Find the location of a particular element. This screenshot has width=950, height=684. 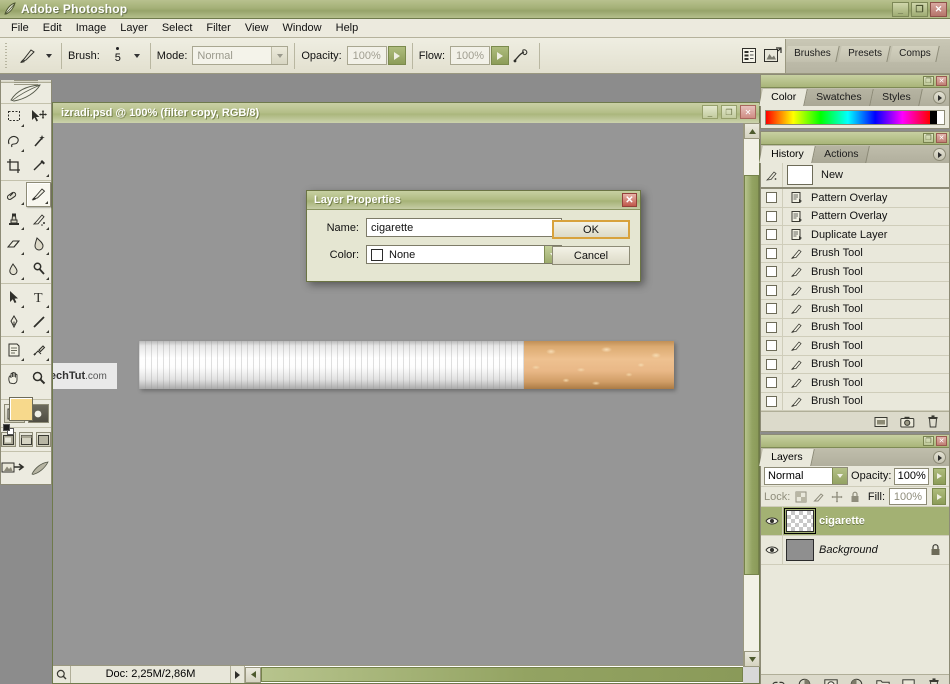

default-colors-icon is located at coordinates (9, 429).